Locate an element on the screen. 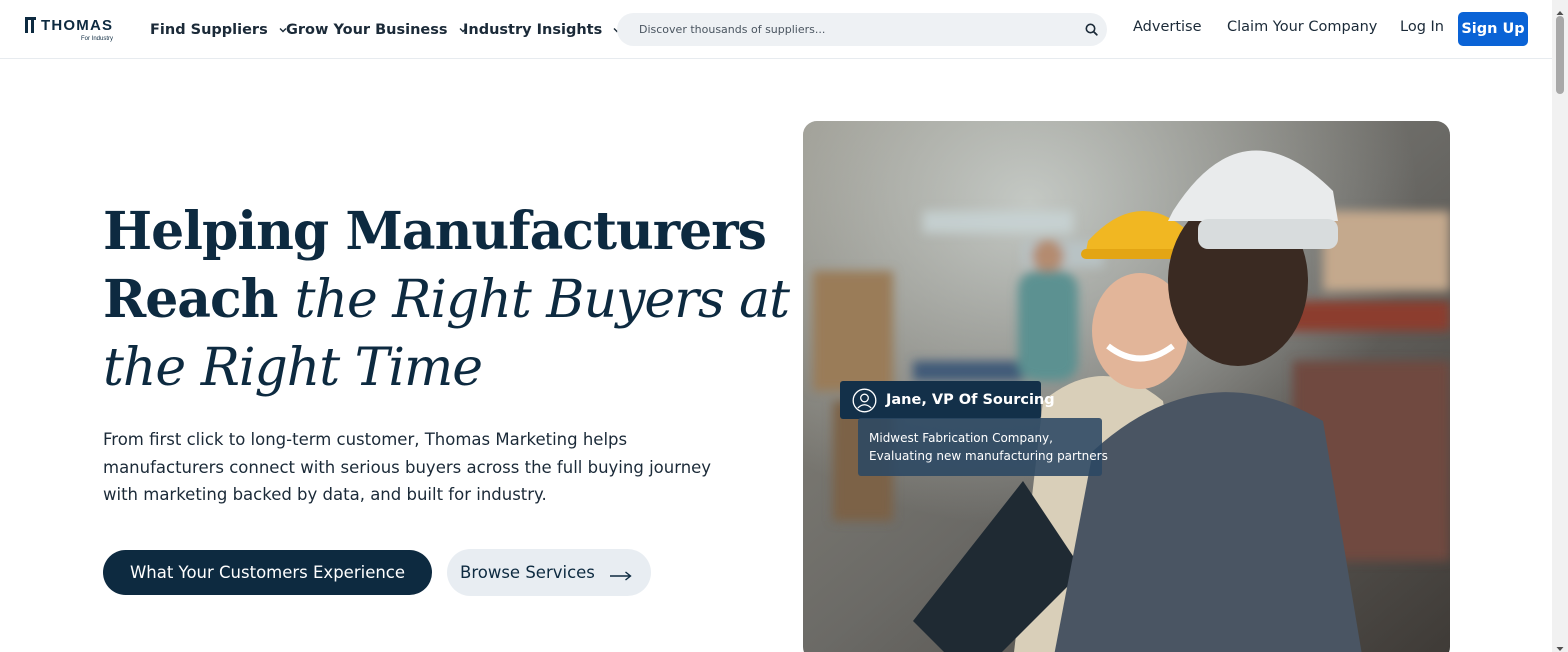  search-input is located at coordinates (854, 29).